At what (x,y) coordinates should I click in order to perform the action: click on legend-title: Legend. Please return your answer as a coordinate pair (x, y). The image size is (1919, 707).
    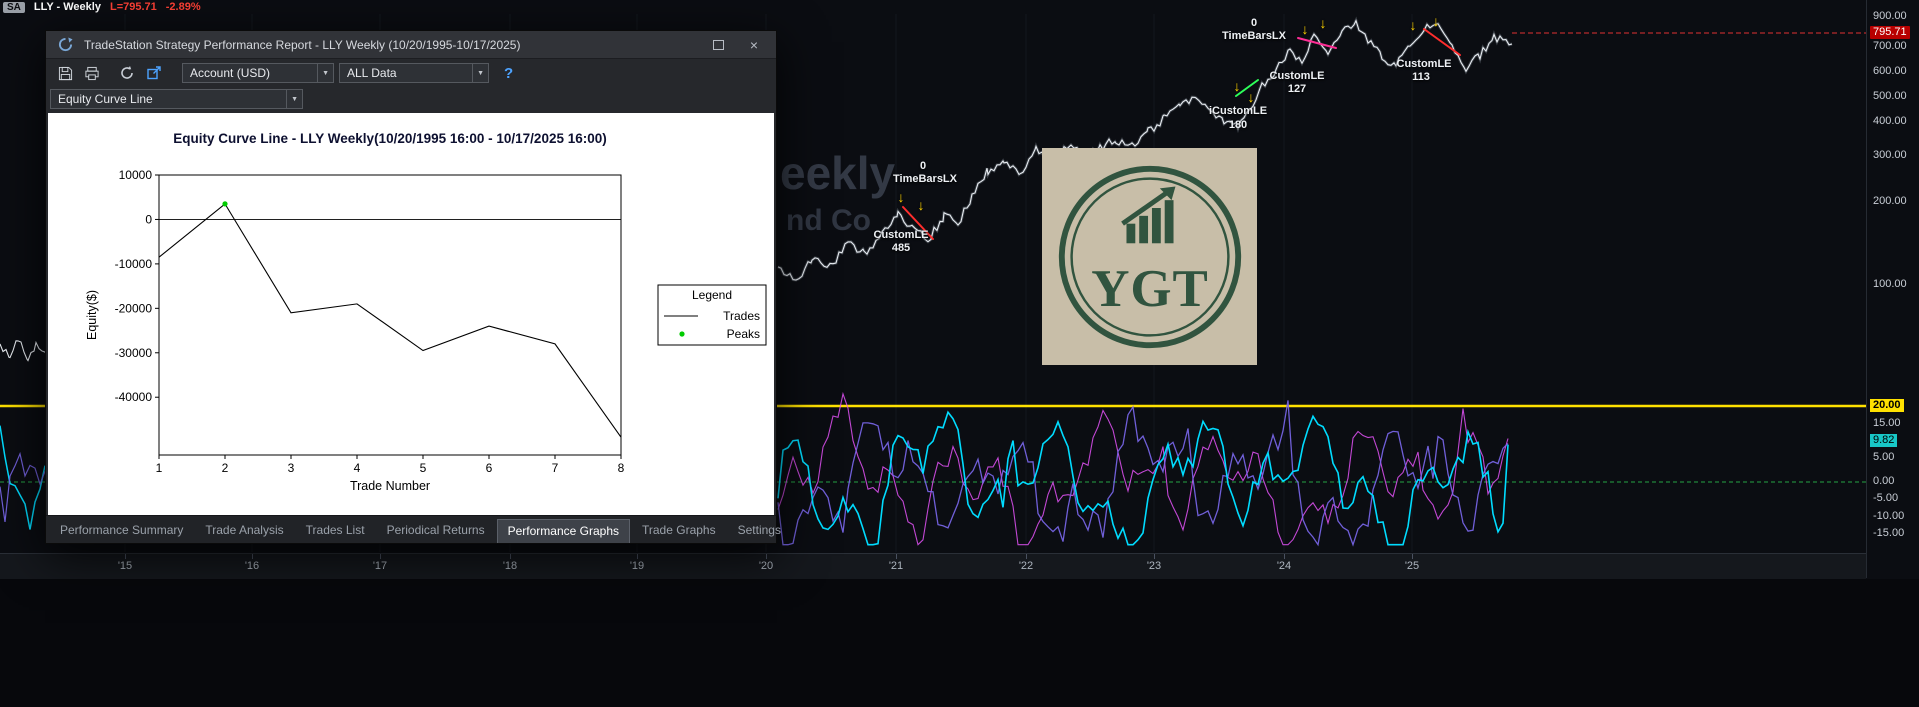
    Looking at the image, I should click on (712, 295).